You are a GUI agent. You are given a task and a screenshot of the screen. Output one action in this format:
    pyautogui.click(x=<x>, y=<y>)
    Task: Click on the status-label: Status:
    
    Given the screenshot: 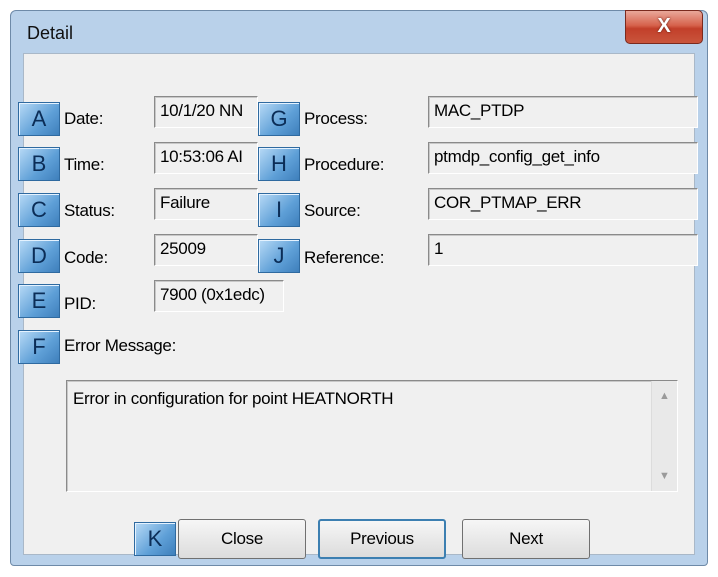 What is the action you would take?
    pyautogui.click(x=89, y=210)
    